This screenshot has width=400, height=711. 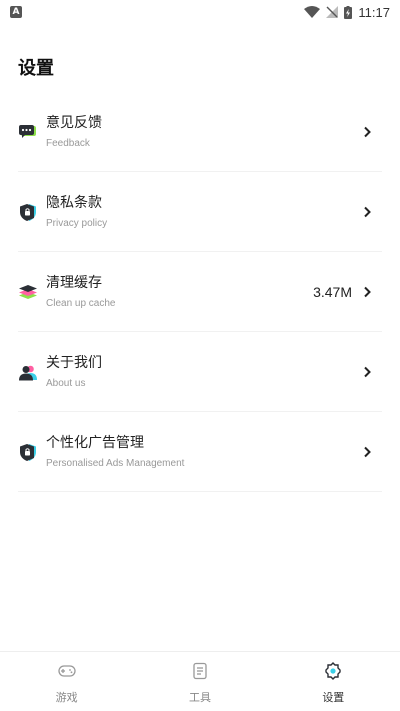 I want to click on setting-subtitle: Feedback, so click(x=68, y=143).